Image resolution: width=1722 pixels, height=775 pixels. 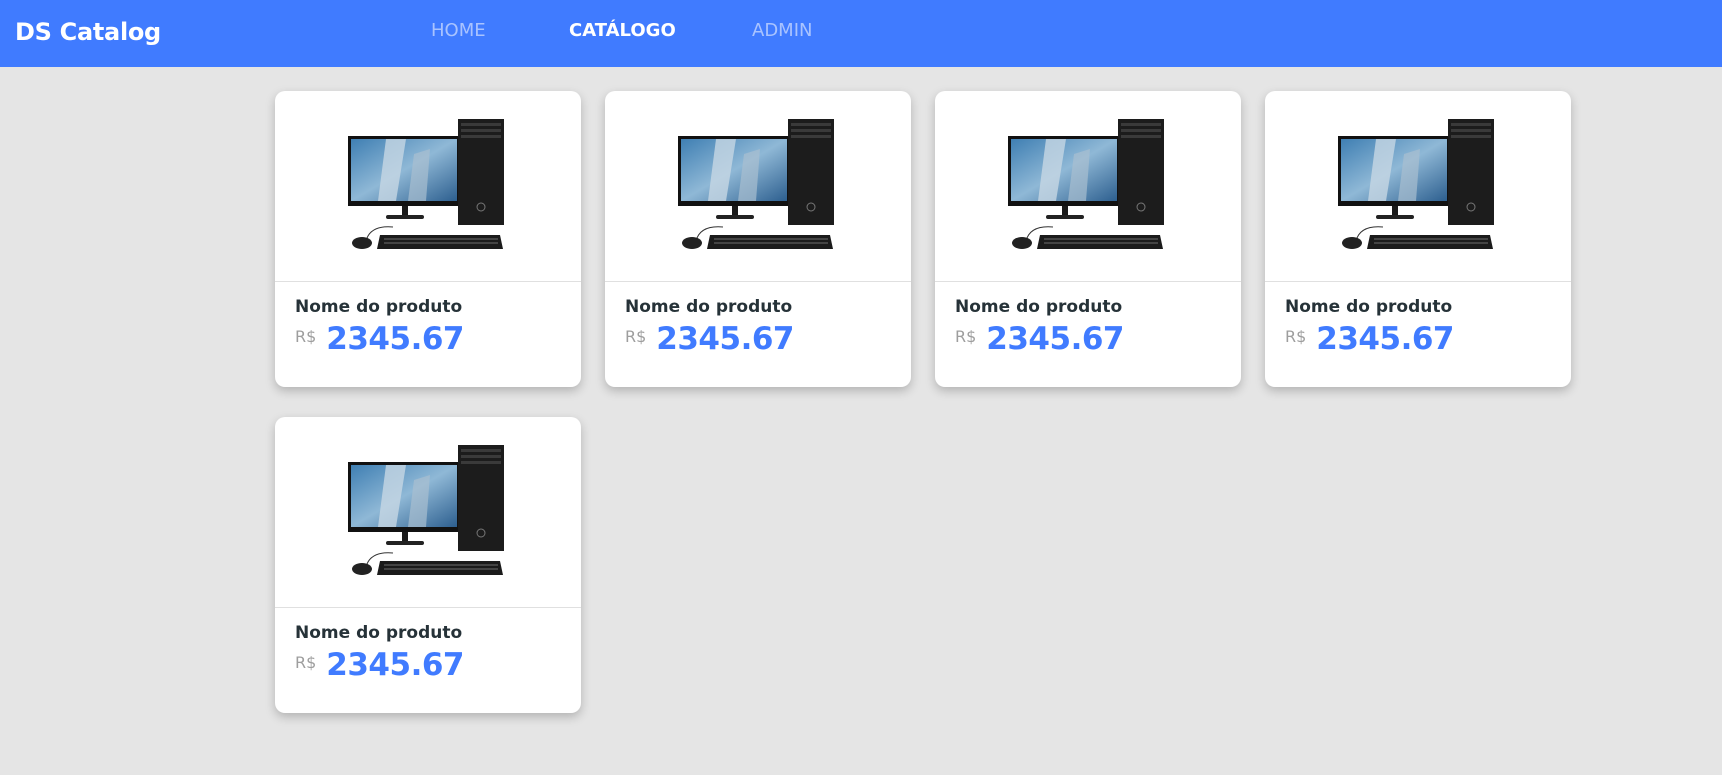 What do you see at coordinates (782, 31) in the screenshot?
I see `nav-link-admin: ADMIN` at bounding box center [782, 31].